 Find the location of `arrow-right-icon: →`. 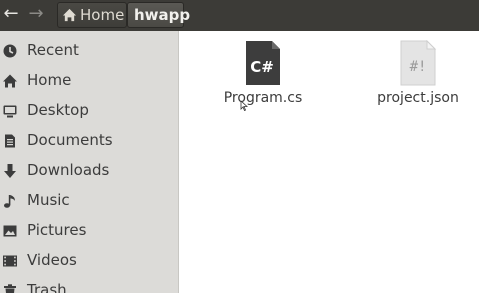

arrow-right-icon: → is located at coordinates (36, 15).